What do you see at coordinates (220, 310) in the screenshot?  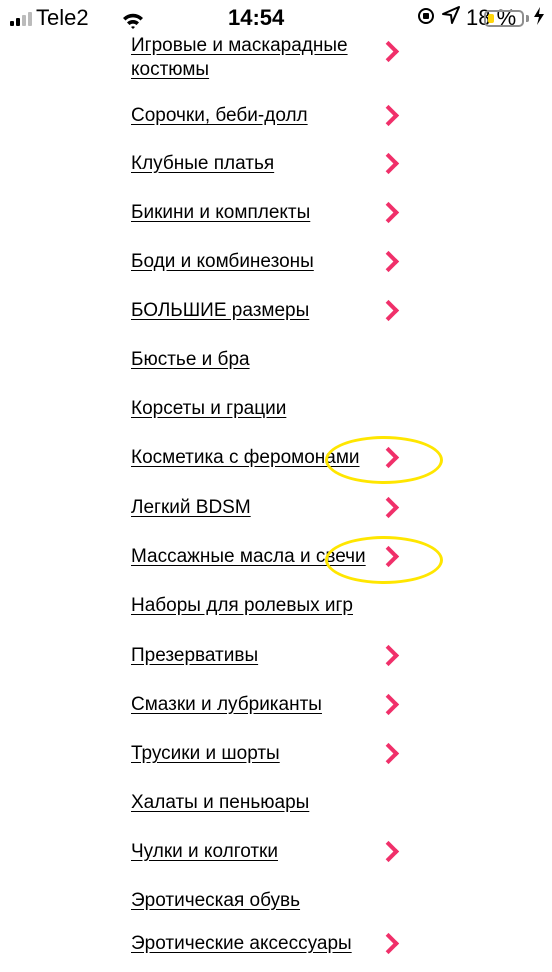 I see `menu-item-label: БОЛЬШИЕ размеры` at bounding box center [220, 310].